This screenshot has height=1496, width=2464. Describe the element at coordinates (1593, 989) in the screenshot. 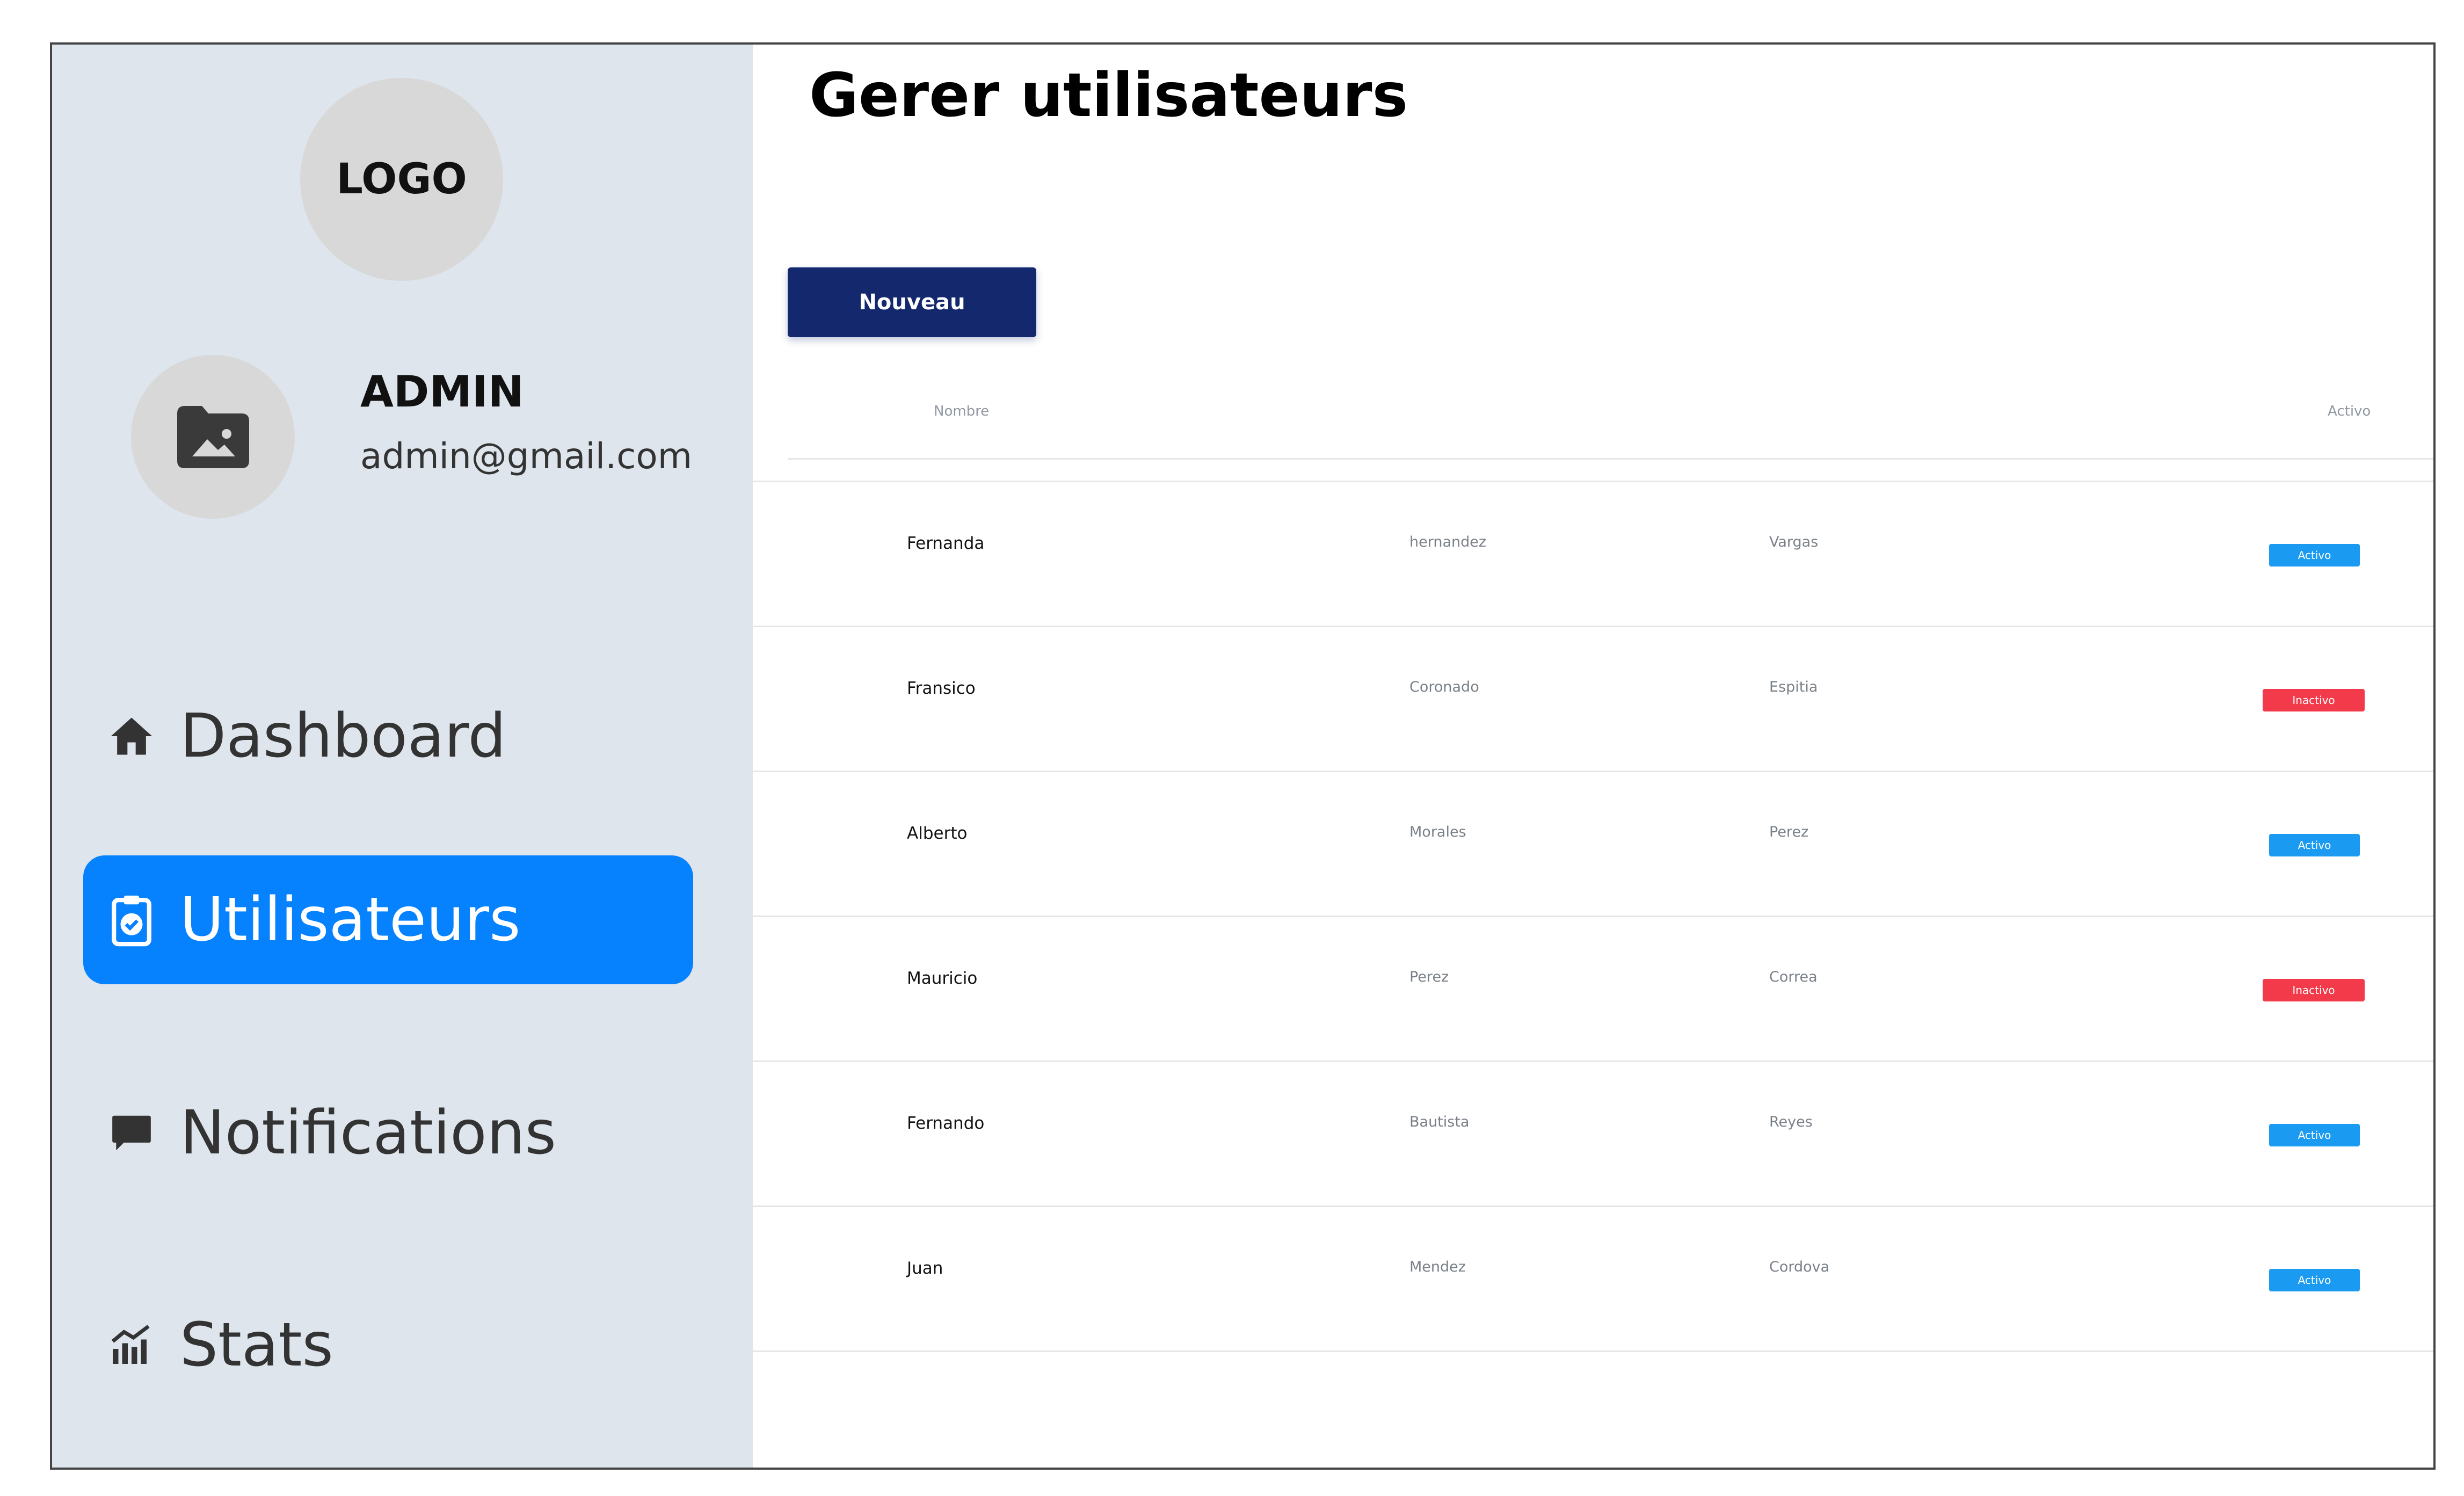

I see `table-row: Mauricio Perez Correa Inactivo` at that location.